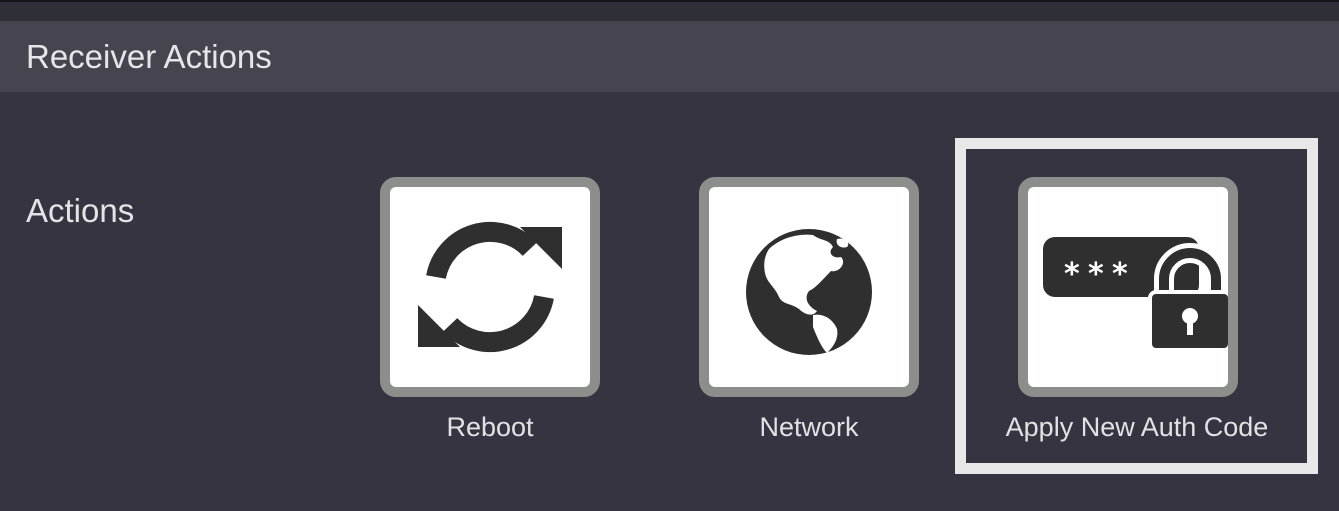 The height and width of the screenshot is (511, 1339). I want to click on page-title: Receiver Actions, so click(149, 56).